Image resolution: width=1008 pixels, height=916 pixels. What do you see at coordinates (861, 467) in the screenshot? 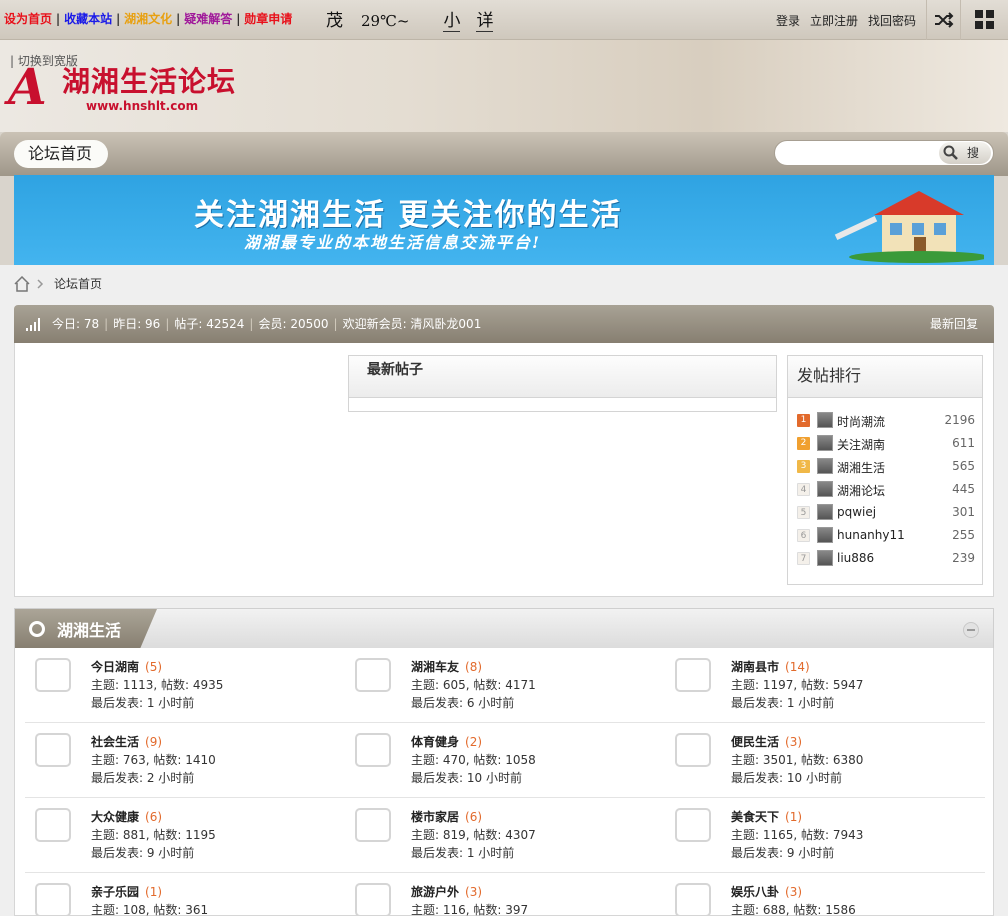
I see `ranking-user-name: 湖湘生活` at bounding box center [861, 467].